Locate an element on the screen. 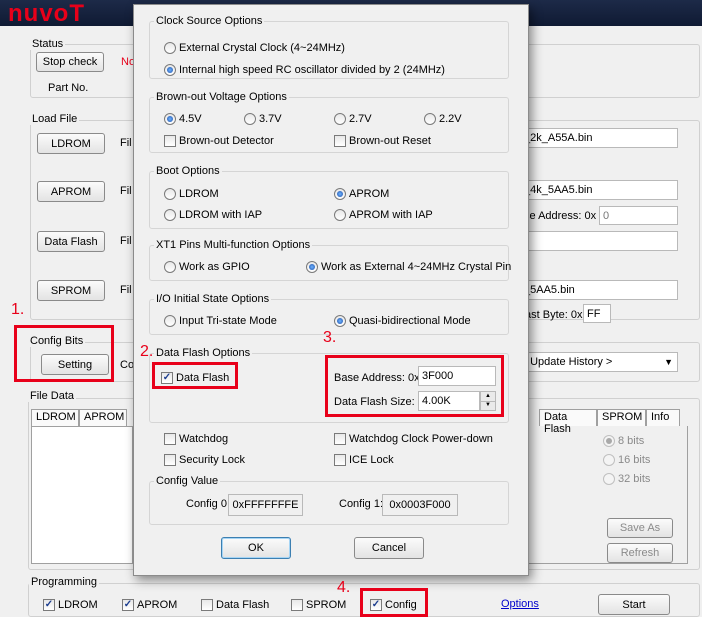 This screenshot has height=617, width=702. label-brownout-reset: Brown-out Reset is located at coordinates (390, 141).